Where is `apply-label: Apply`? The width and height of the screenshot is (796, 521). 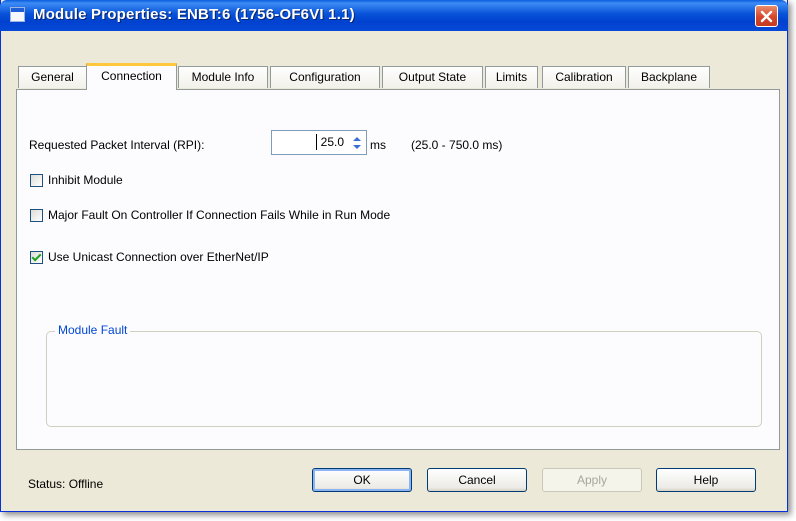
apply-label: Apply is located at coordinates (592, 480).